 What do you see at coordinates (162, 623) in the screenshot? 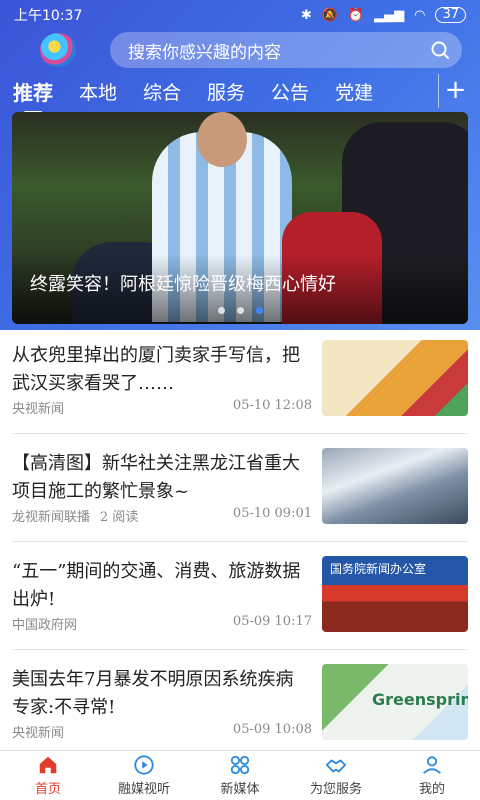
I see `news-meta: 中国政府网 05-09 10:17` at bounding box center [162, 623].